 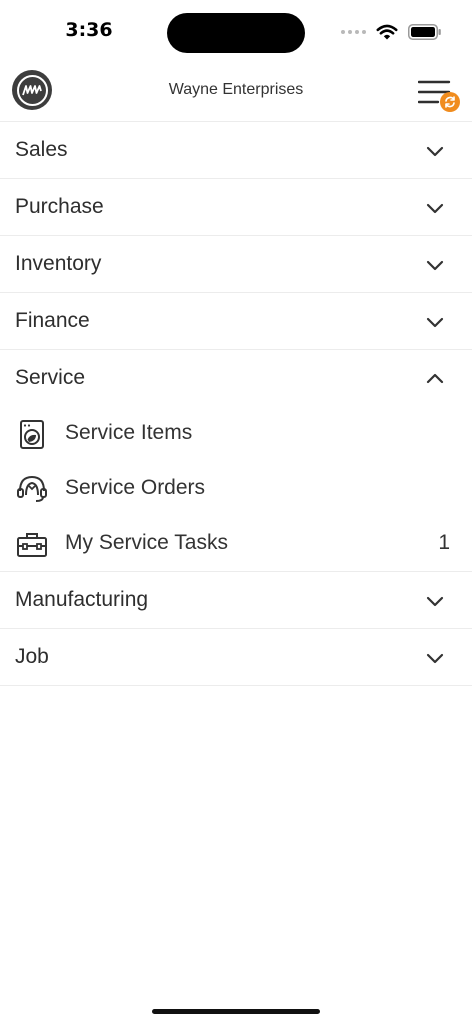 I want to click on app-header: Wayne Enterprises, so click(x=236, y=93).